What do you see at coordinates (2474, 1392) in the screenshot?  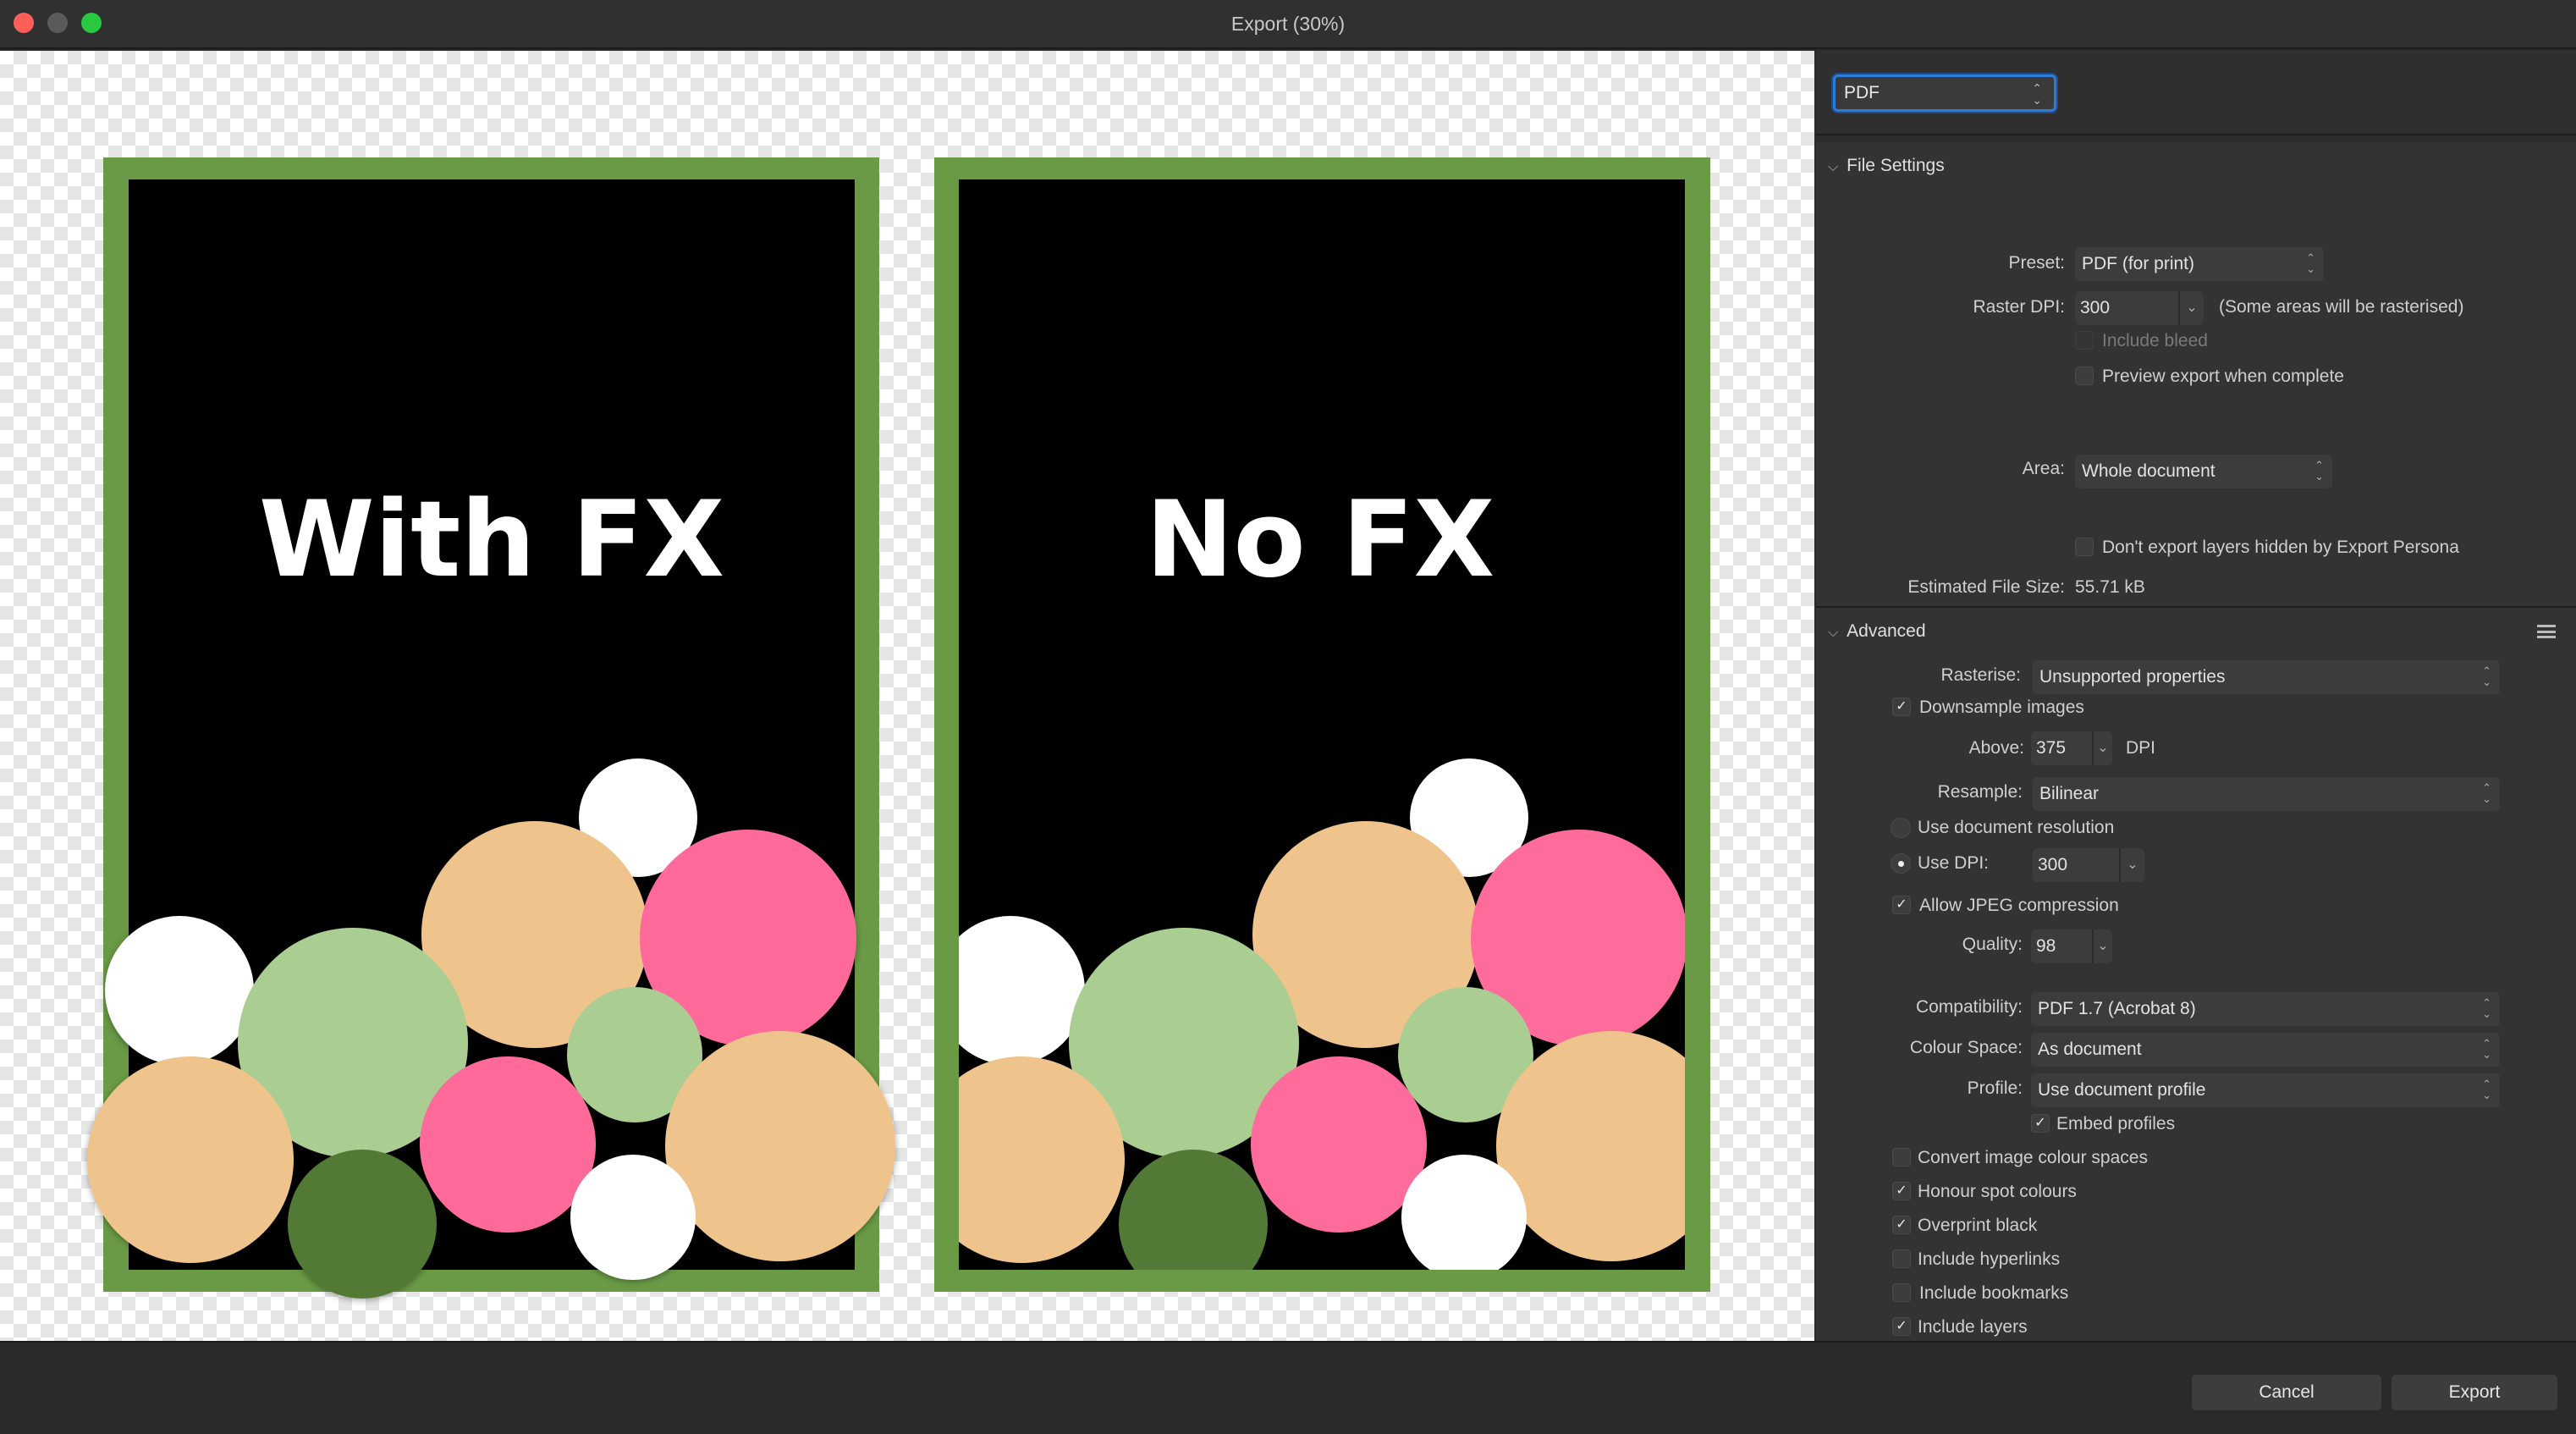 I see `export-button: Export` at bounding box center [2474, 1392].